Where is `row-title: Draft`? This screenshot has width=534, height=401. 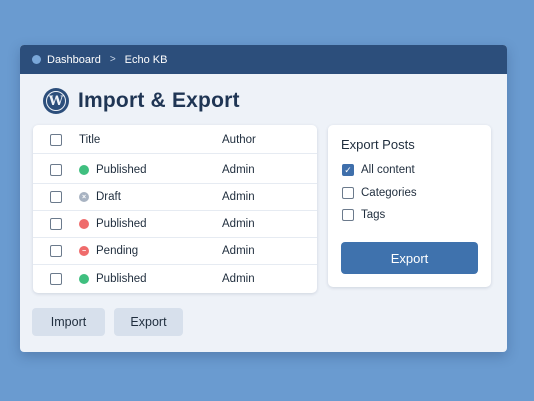 row-title: Draft is located at coordinates (108, 197).